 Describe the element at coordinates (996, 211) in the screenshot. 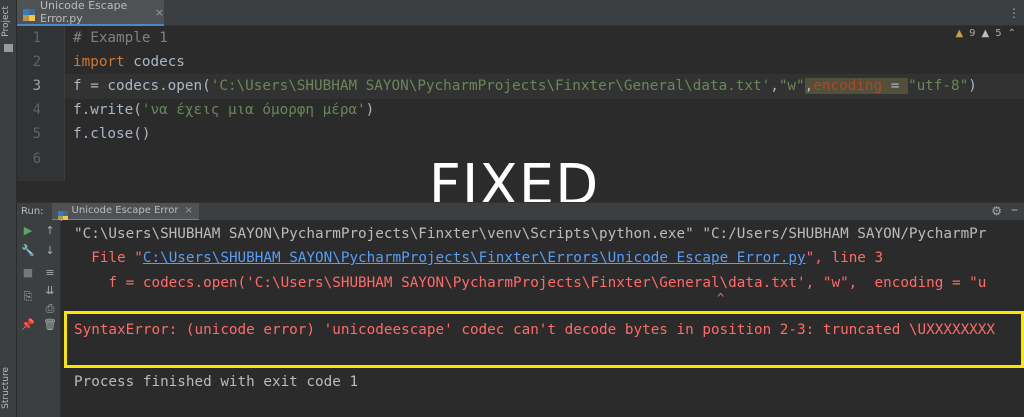

I see `gear-icon: ⚙` at that location.